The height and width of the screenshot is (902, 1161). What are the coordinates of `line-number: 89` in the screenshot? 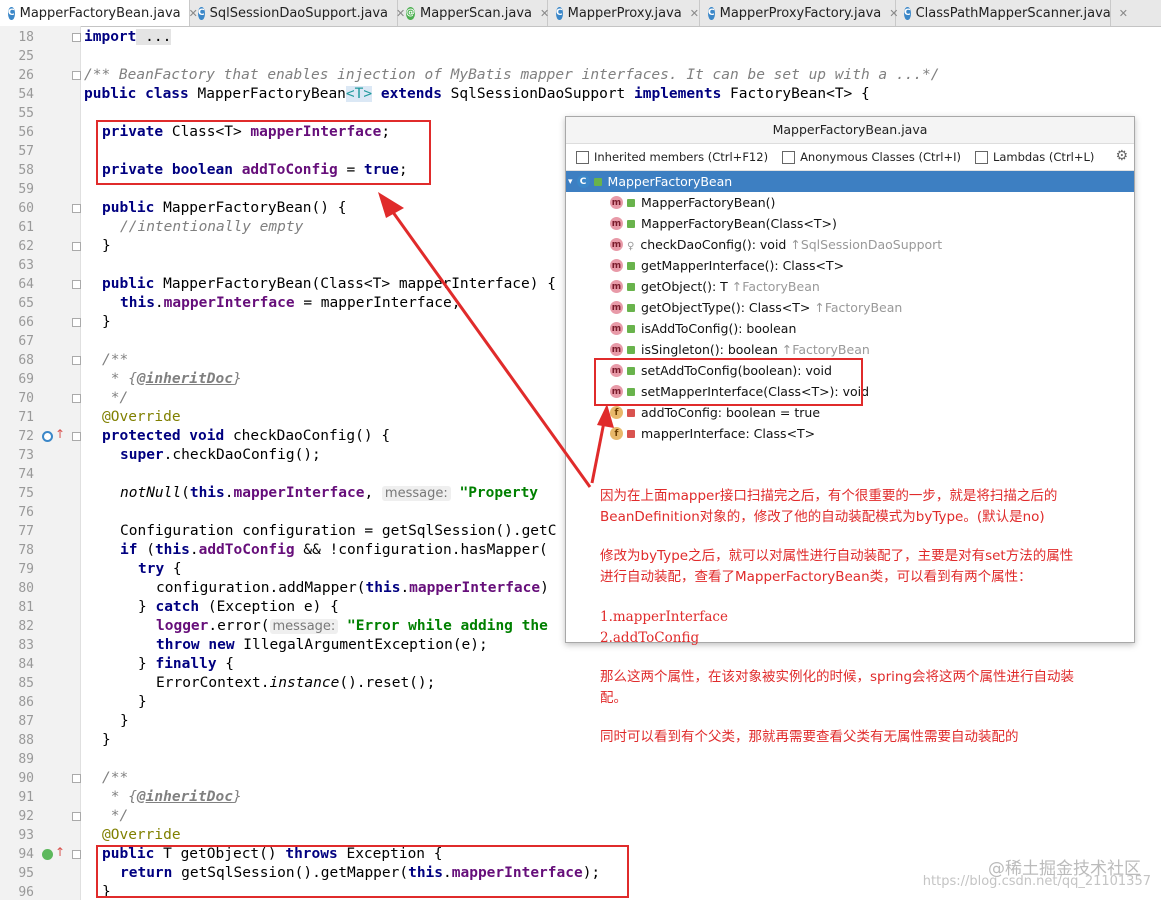 It's located at (26, 759).